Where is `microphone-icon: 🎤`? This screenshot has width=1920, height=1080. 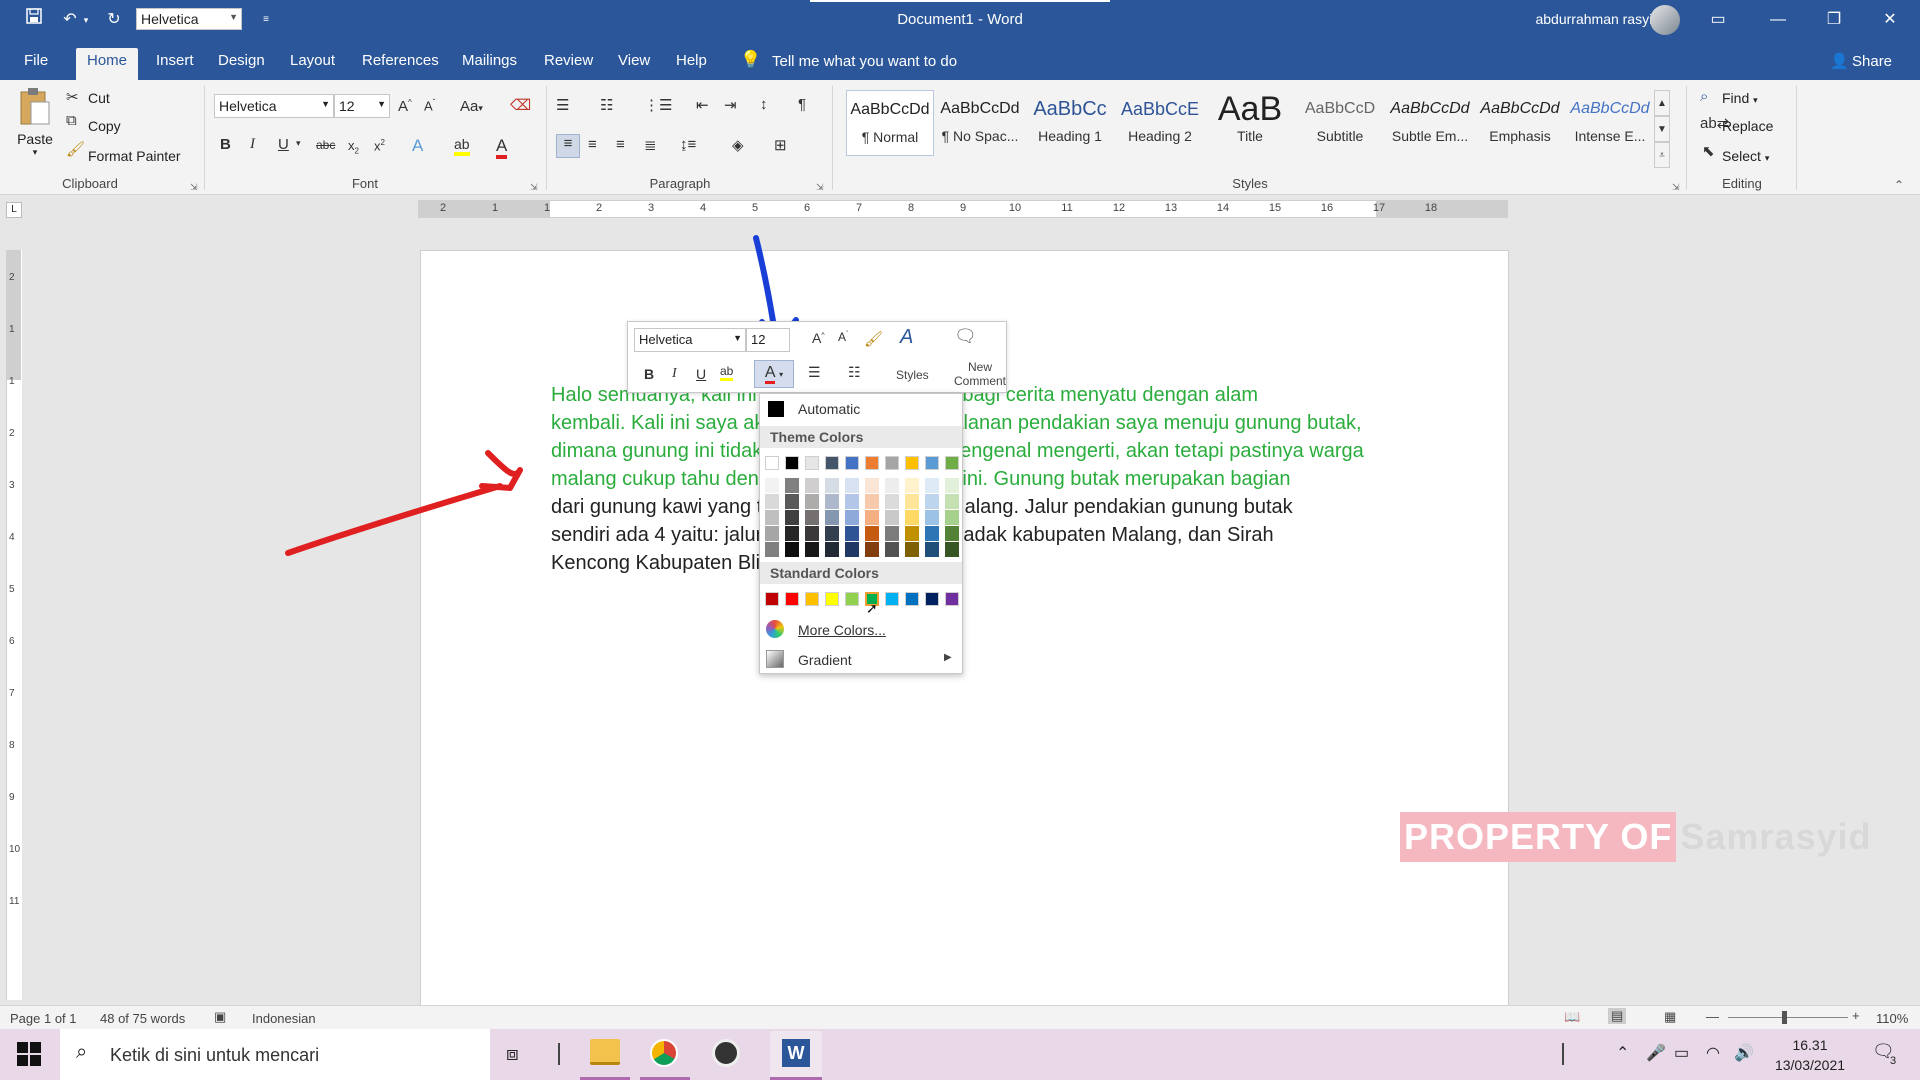 microphone-icon: 🎤 is located at coordinates (1656, 1053).